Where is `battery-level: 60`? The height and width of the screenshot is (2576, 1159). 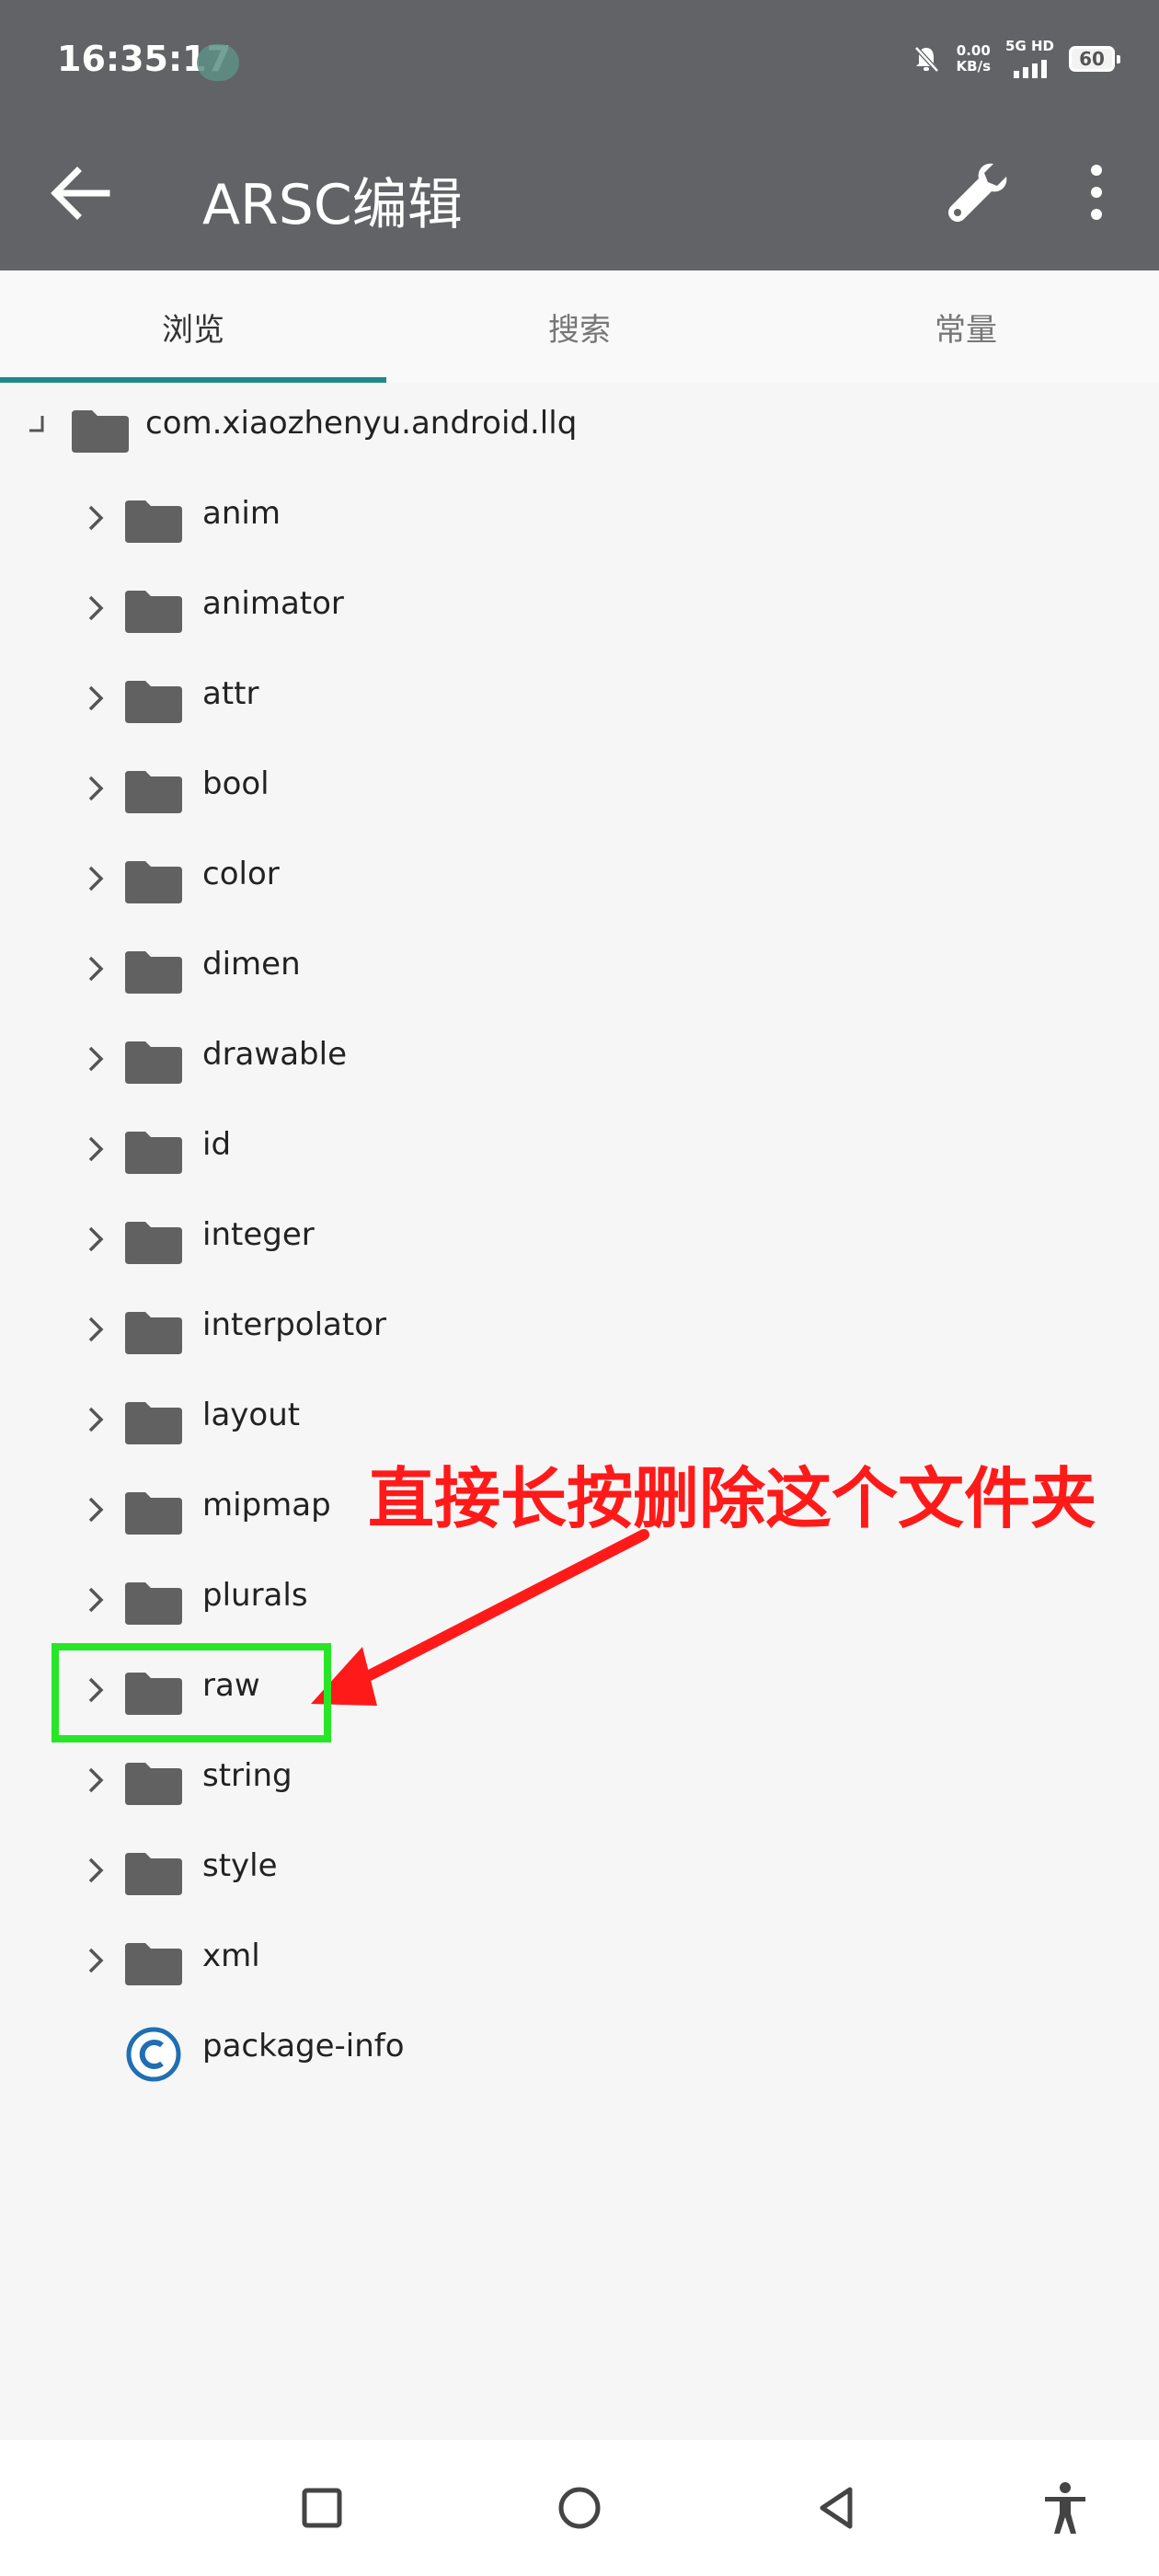
battery-level: 60 is located at coordinates (1092, 58).